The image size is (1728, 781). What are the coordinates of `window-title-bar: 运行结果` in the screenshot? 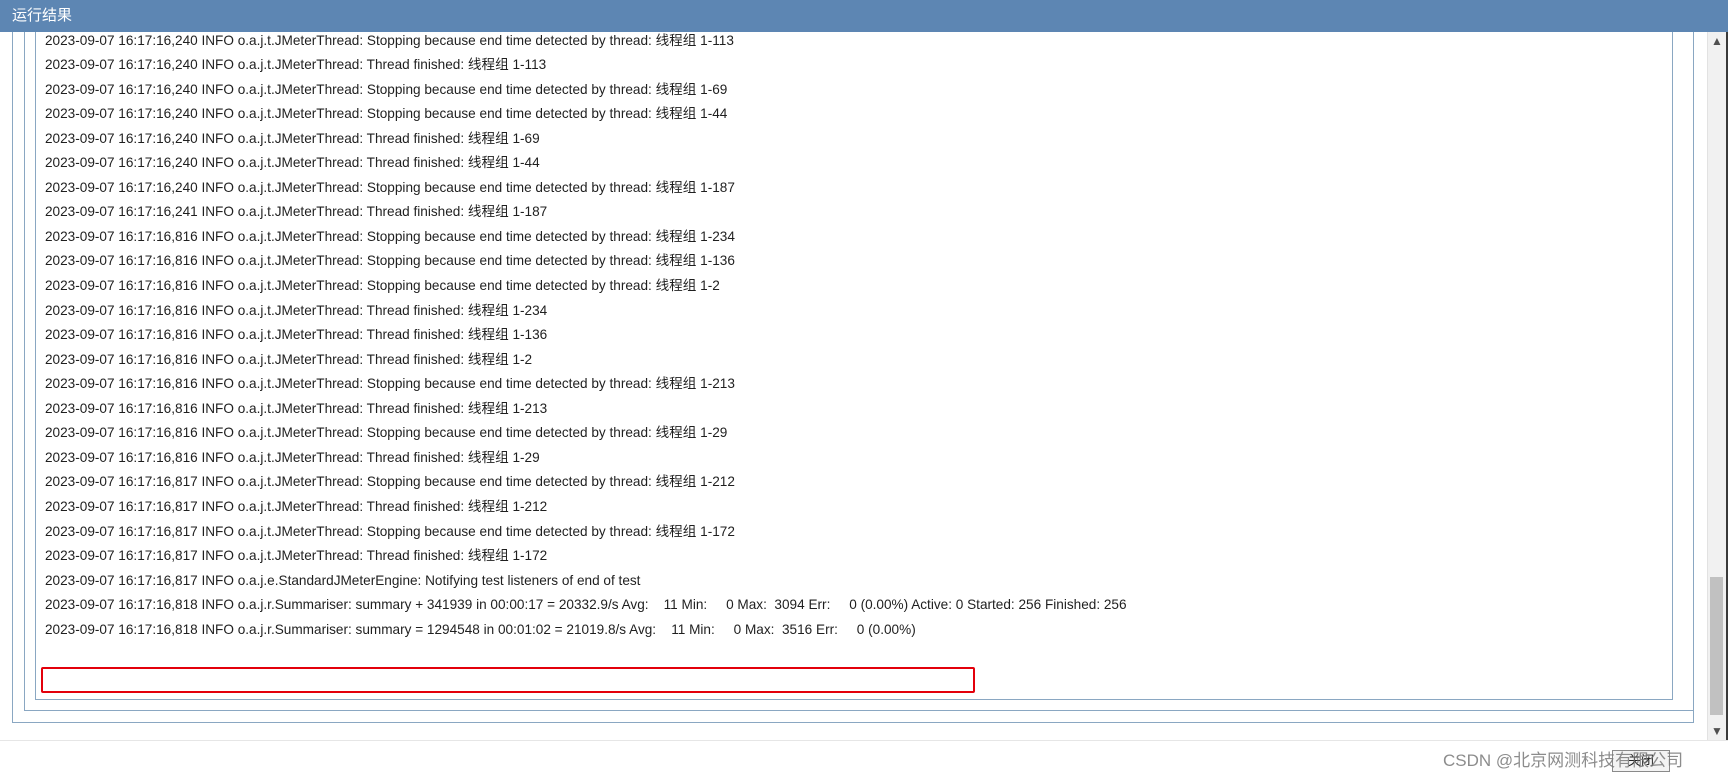 It's located at (864, 16).